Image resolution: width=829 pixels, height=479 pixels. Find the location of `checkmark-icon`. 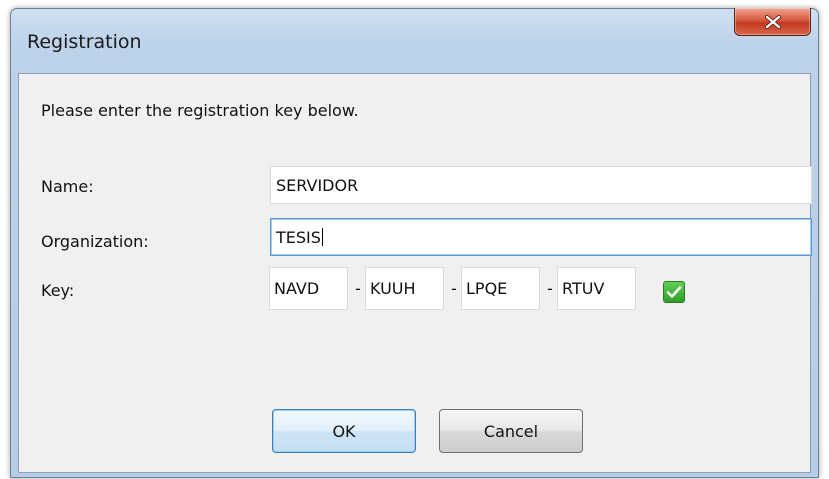

checkmark-icon is located at coordinates (674, 292).